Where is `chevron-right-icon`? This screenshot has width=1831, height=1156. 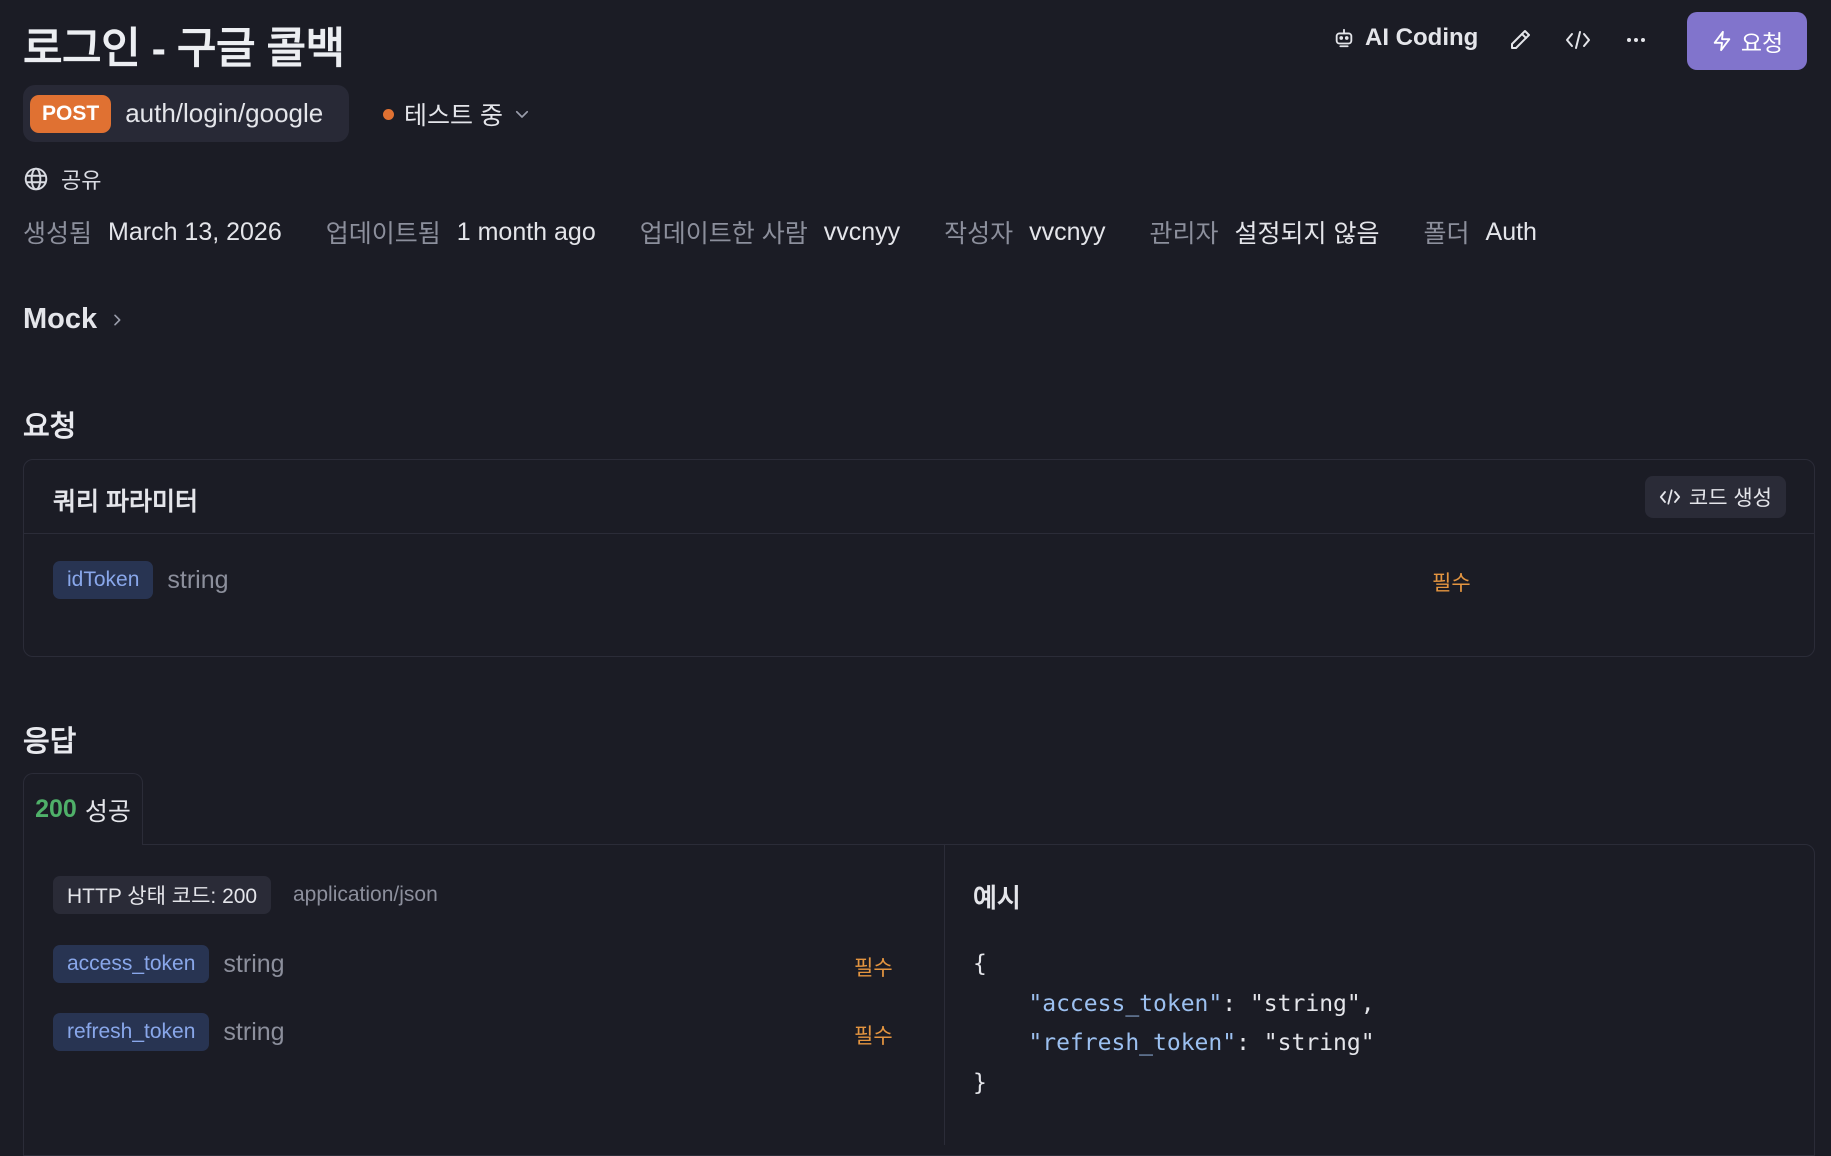 chevron-right-icon is located at coordinates (117, 320).